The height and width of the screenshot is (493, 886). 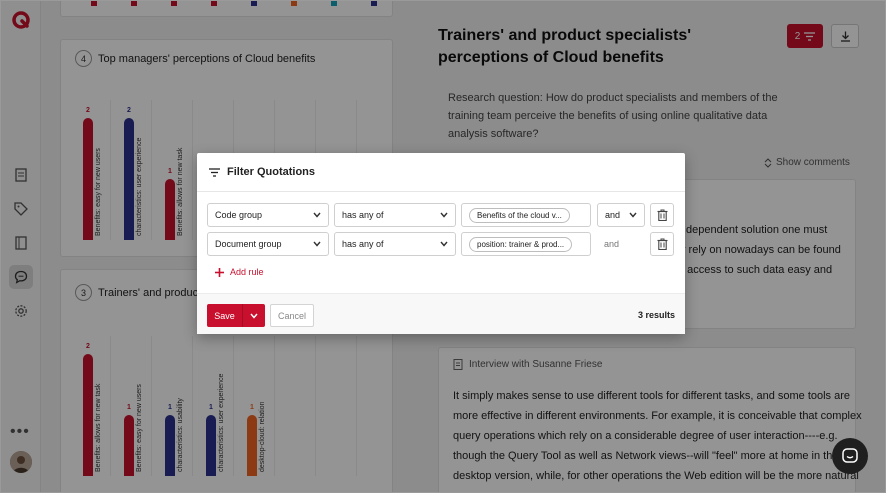 What do you see at coordinates (247, 272) in the screenshot?
I see `add-rule-label: Add rule` at bounding box center [247, 272].